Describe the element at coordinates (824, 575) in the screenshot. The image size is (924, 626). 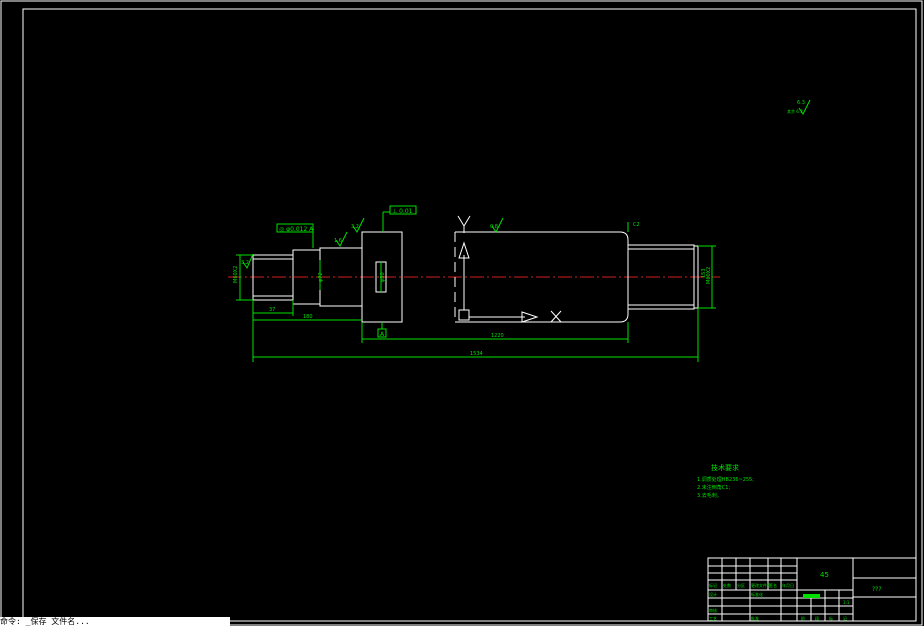
I see `tb-material: 45` at that location.